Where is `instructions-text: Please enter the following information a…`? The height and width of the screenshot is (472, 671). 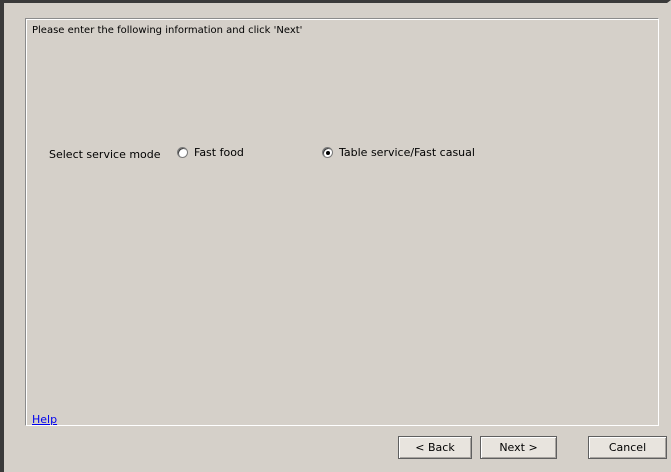
instructions-text: Please enter the following information a… is located at coordinates (167, 30).